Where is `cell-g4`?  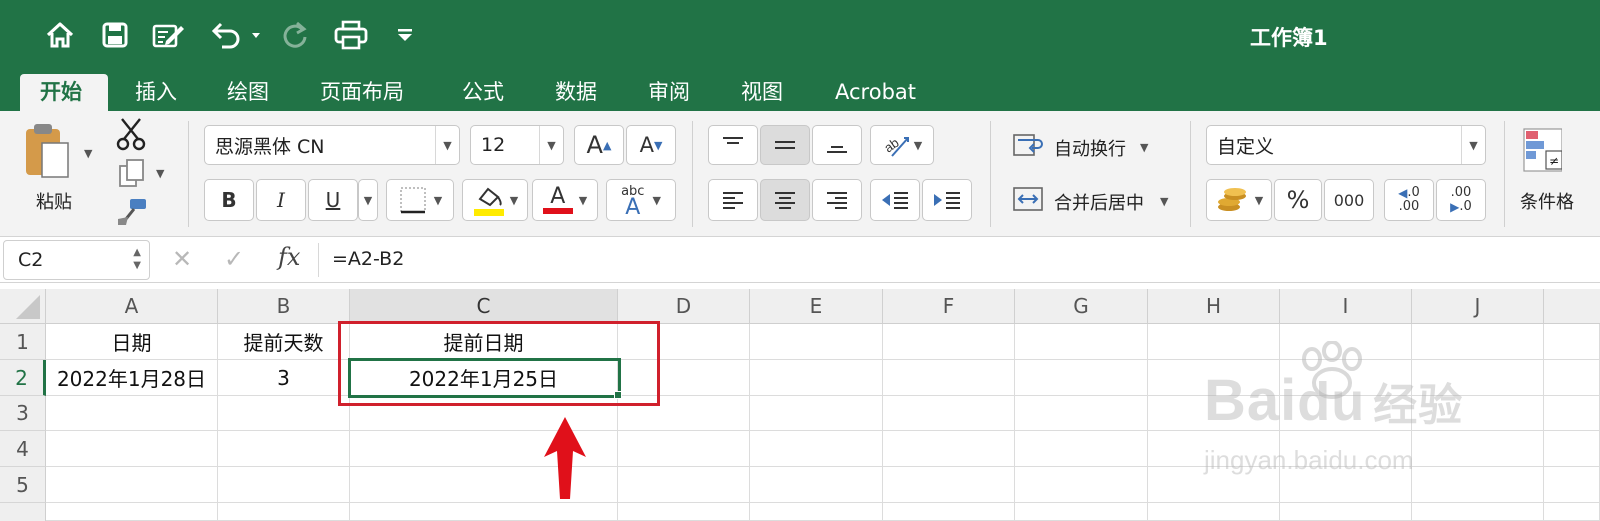
cell-g4 is located at coordinates (1081, 449).